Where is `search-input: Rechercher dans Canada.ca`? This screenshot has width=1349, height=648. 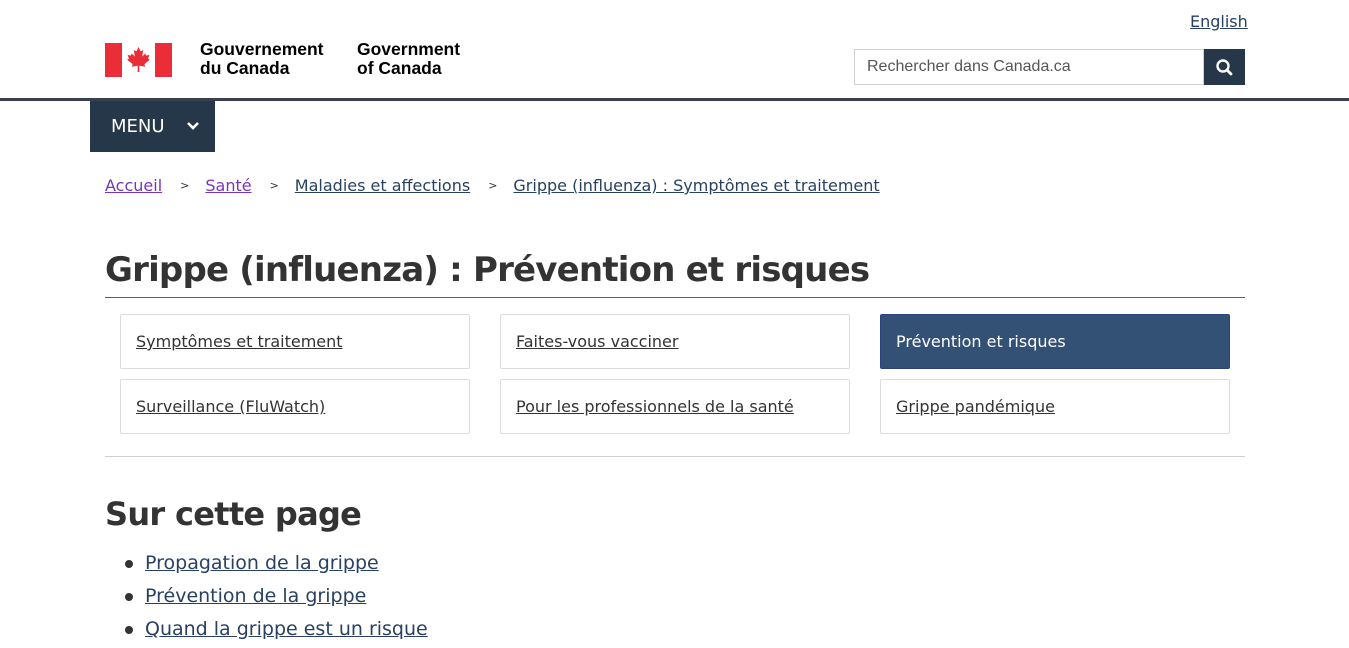
search-input: Rechercher dans Canada.ca is located at coordinates (1029, 67).